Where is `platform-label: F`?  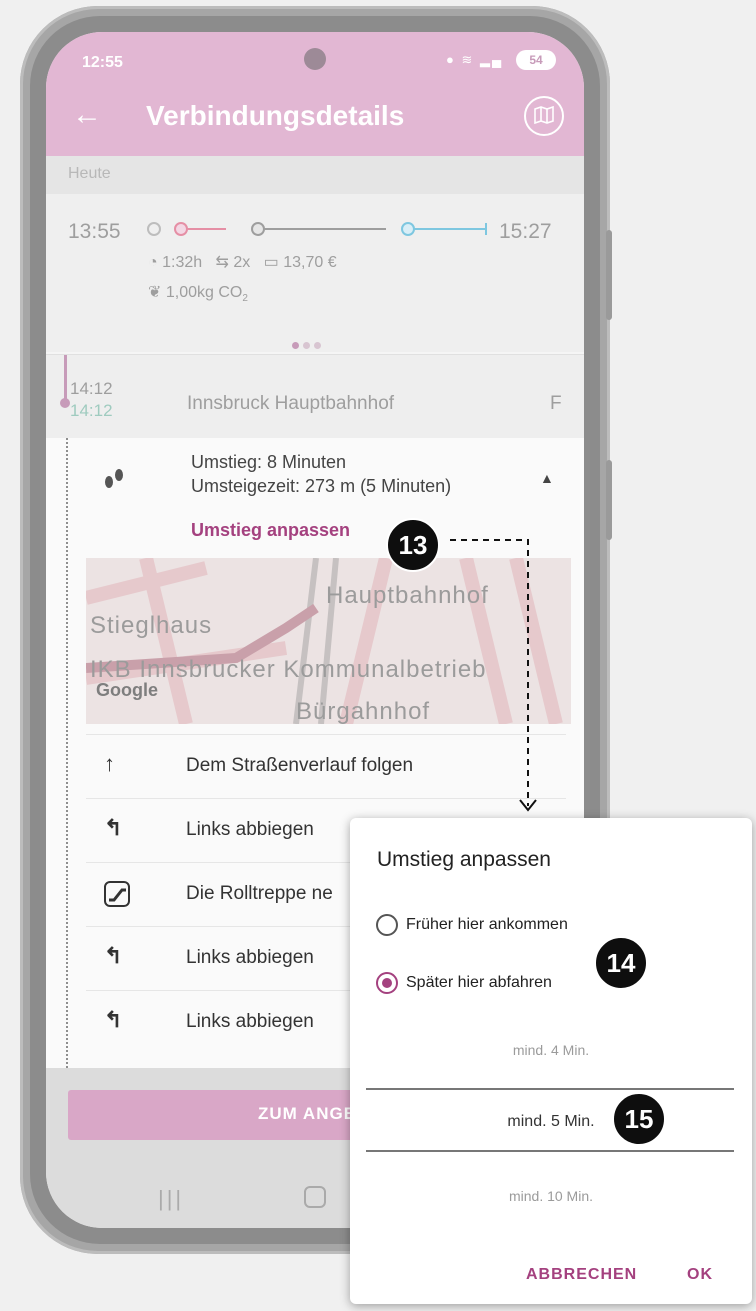 platform-label: F is located at coordinates (556, 403).